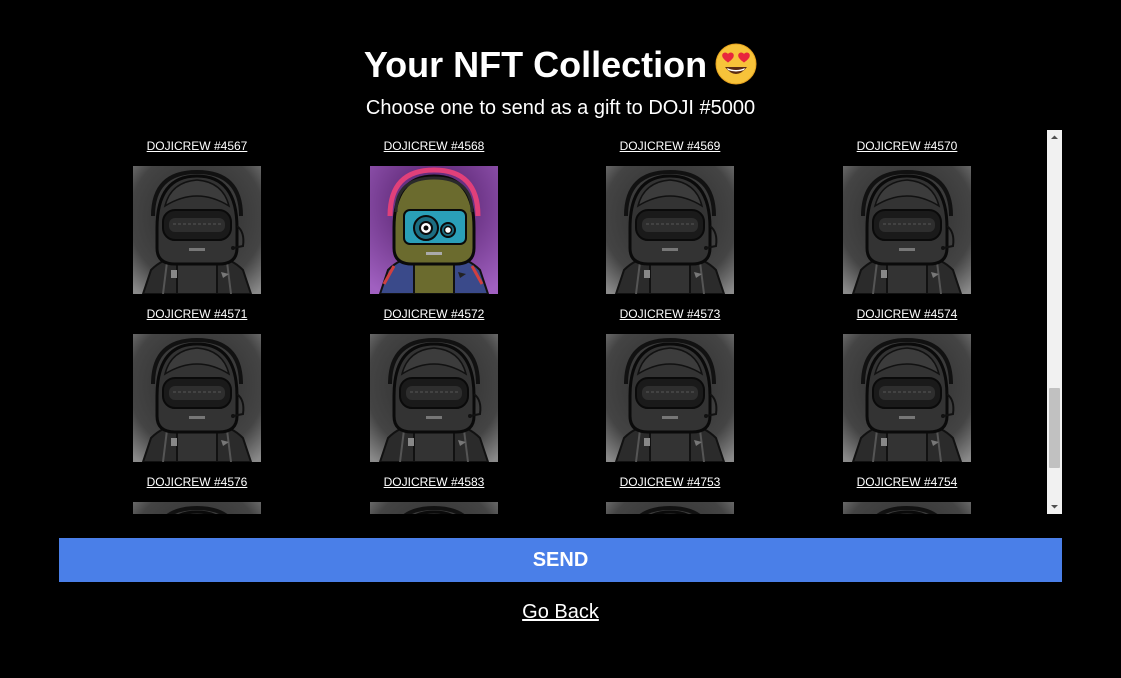 Image resolution: width=1121 pixels, height=678 pixels. I want to click on nft-card: DOJICREW #4571, so click(197, 382).